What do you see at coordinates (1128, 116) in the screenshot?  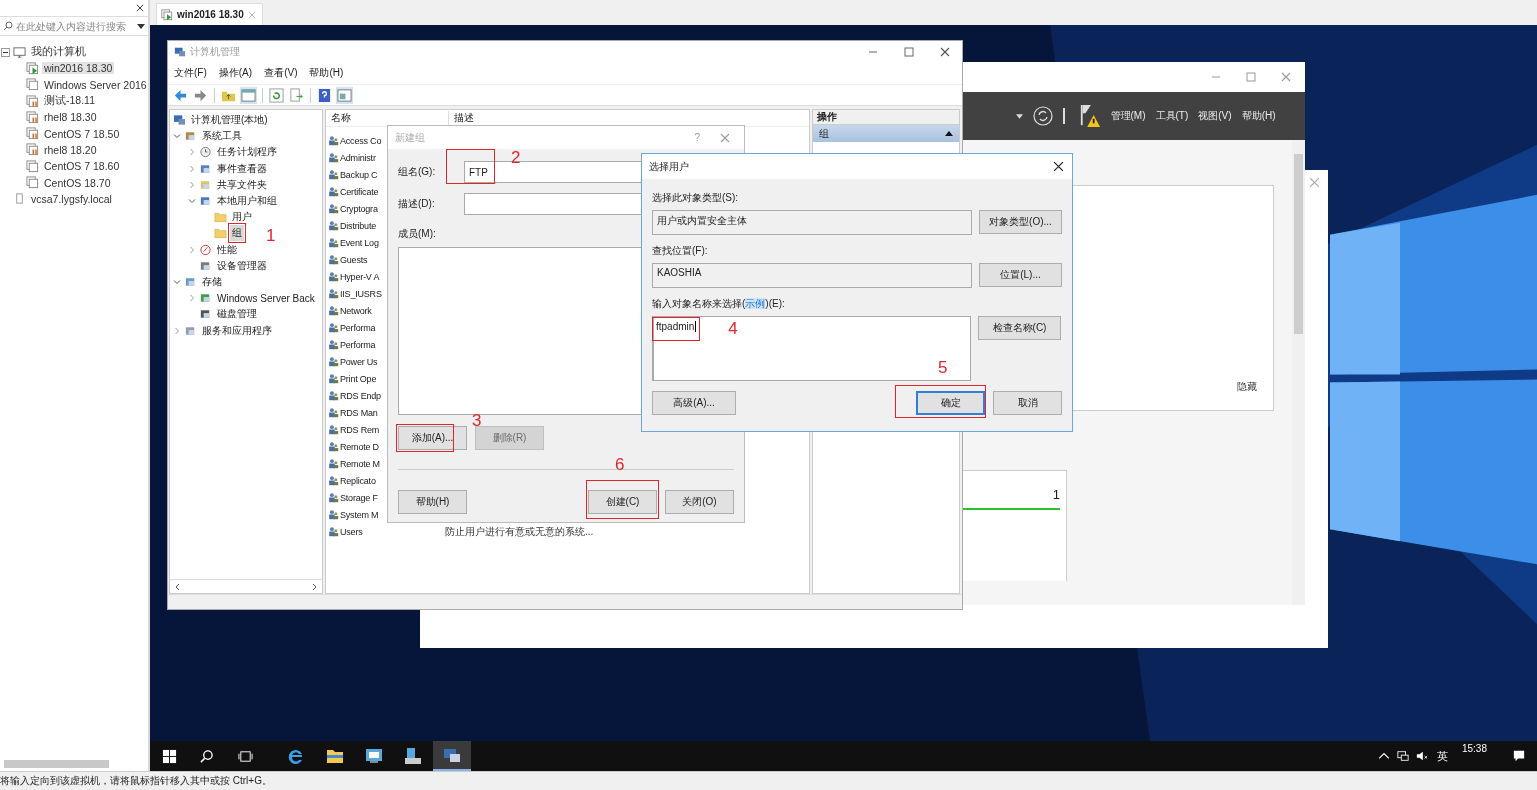 I see `menu-item: 管理(M)` at bounding box center [1128, 116].